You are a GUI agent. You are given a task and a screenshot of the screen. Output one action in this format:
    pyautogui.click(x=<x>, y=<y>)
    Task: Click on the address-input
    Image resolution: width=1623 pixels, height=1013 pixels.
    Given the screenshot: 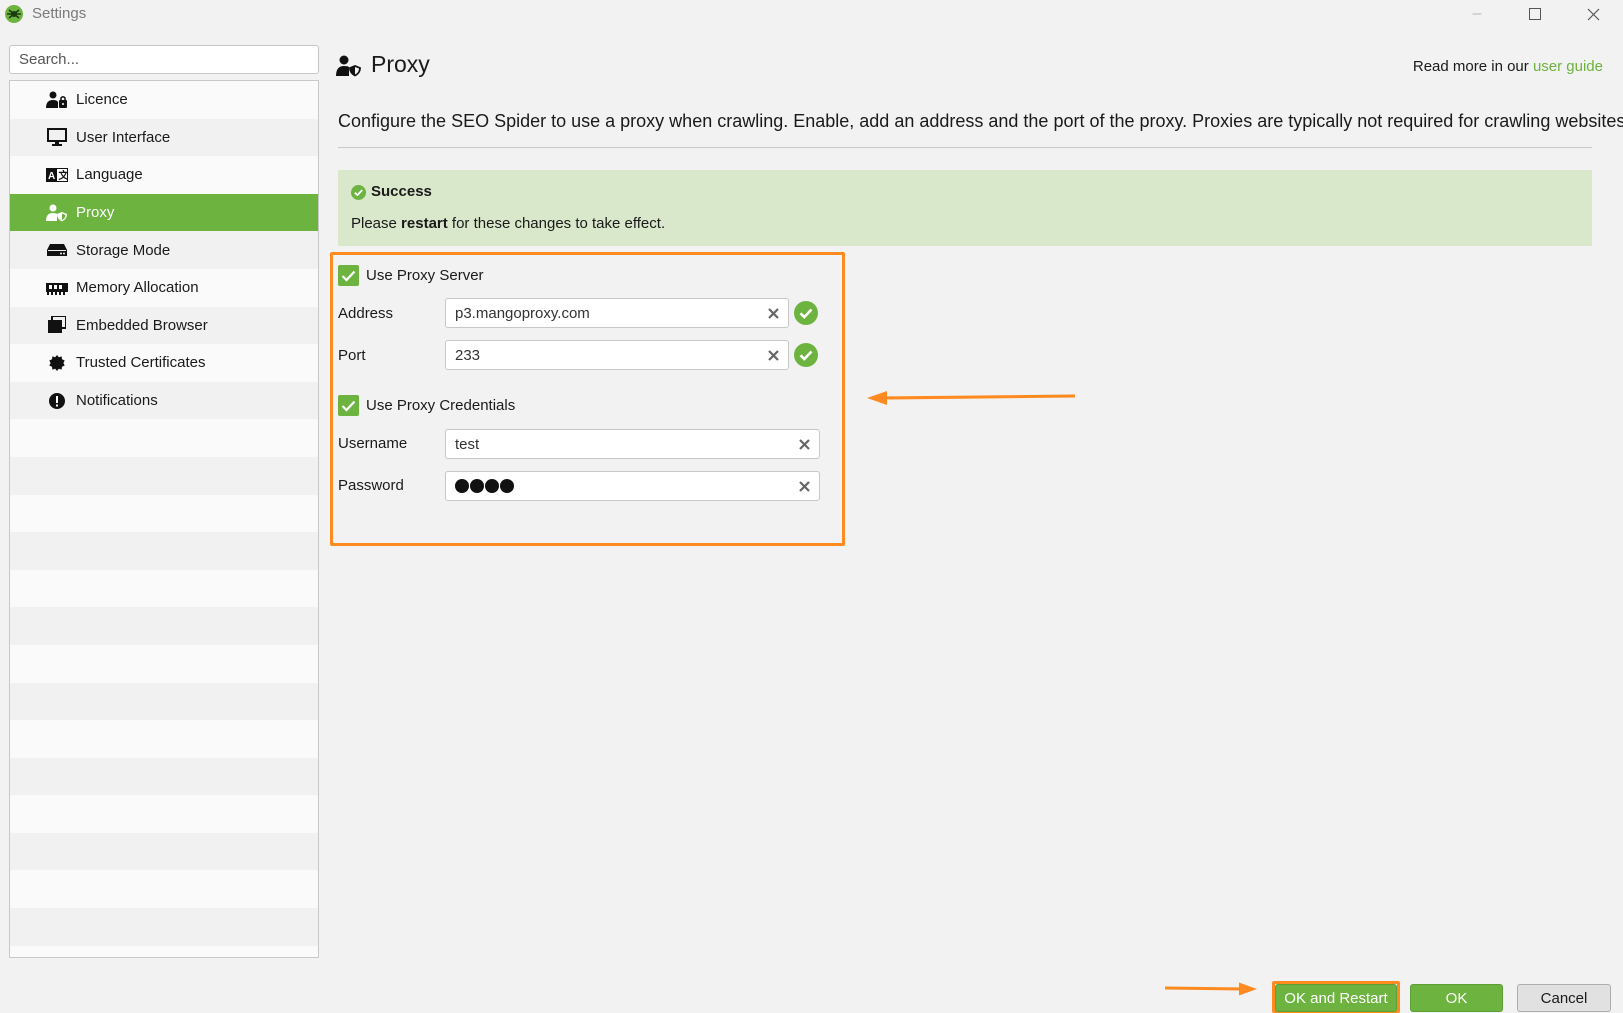 What is the action you would take?
    pyautogui.click(x=606, y=313)
    